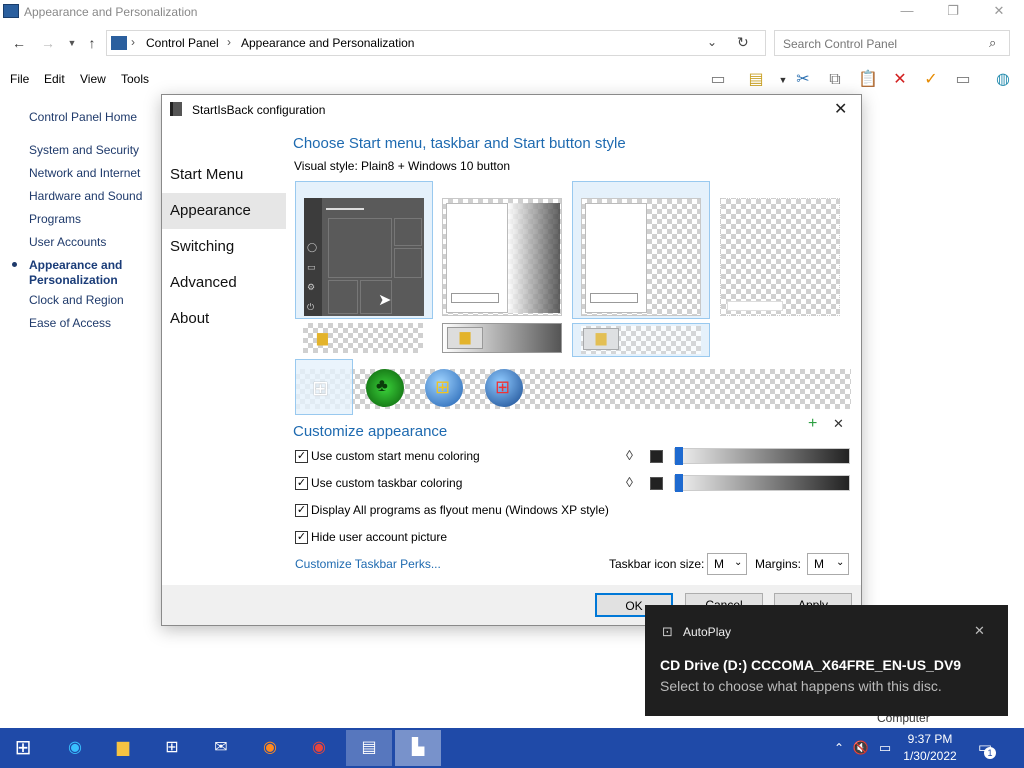 This screenshot has height=768, width=1024. Describe the element at coordinates (85, 196) in the screenshot. I see `nav-hardware-sound: Hardware and Sound` at that location.